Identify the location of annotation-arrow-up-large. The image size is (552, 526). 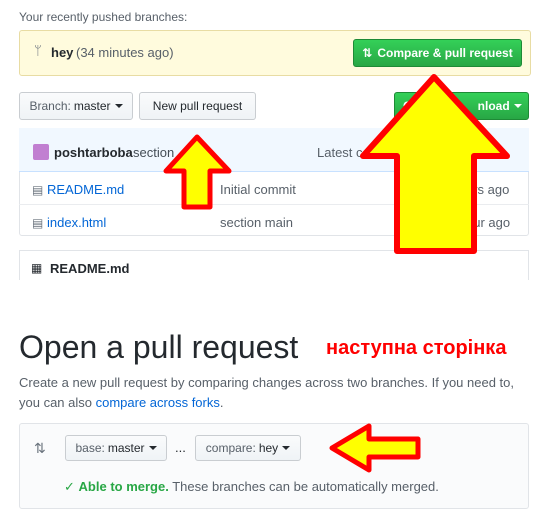
(435, 164).